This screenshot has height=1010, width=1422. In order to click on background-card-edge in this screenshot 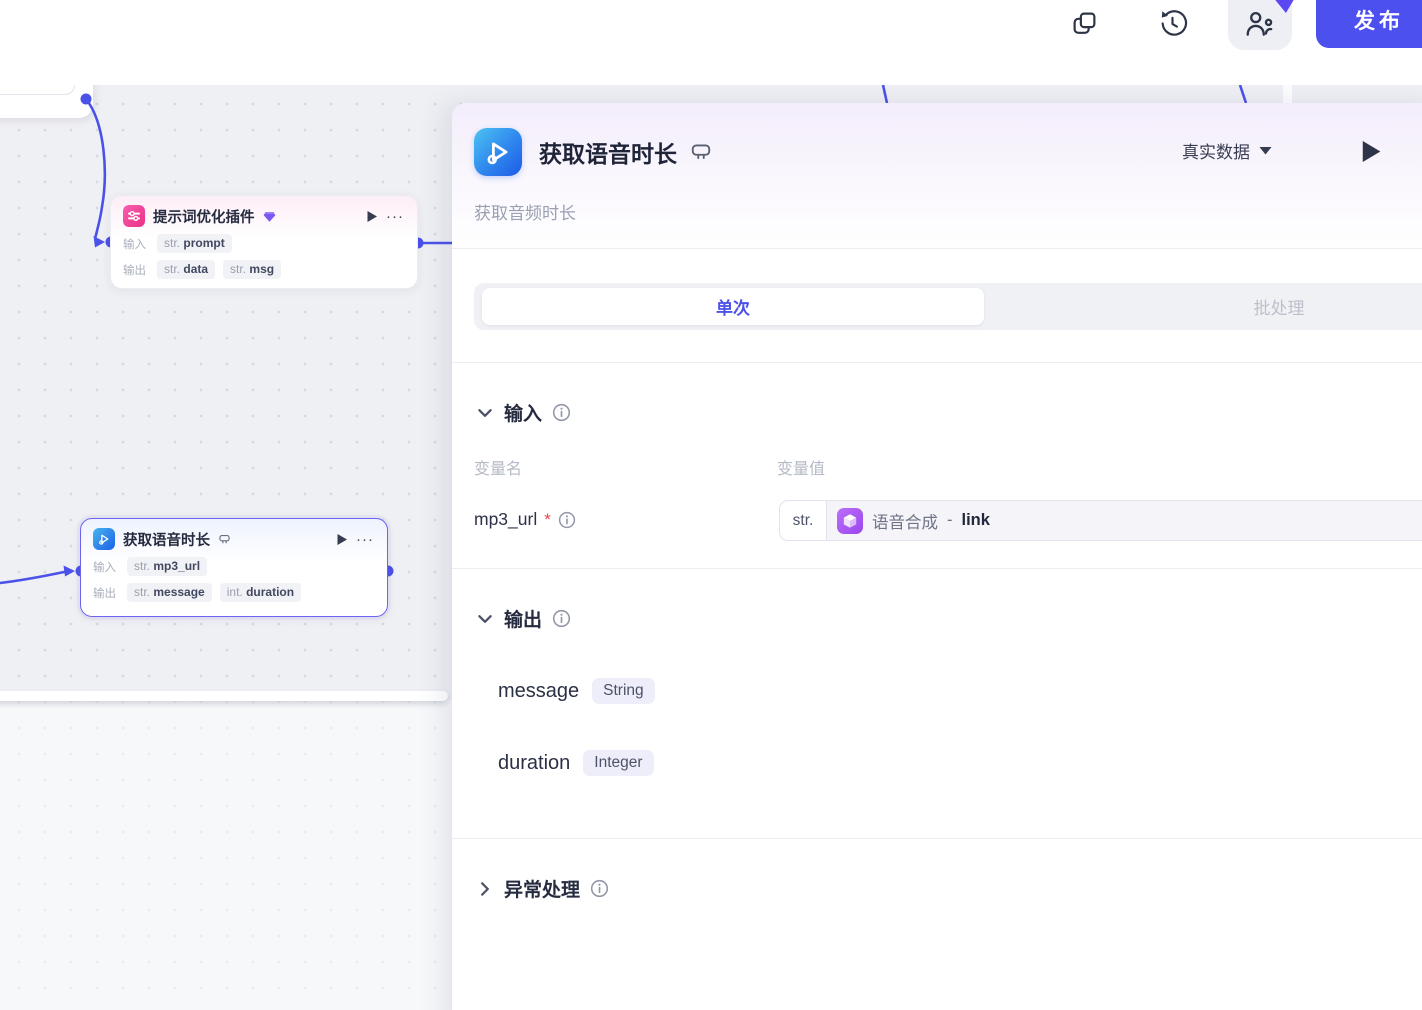, I will do `click(224, 696)`.